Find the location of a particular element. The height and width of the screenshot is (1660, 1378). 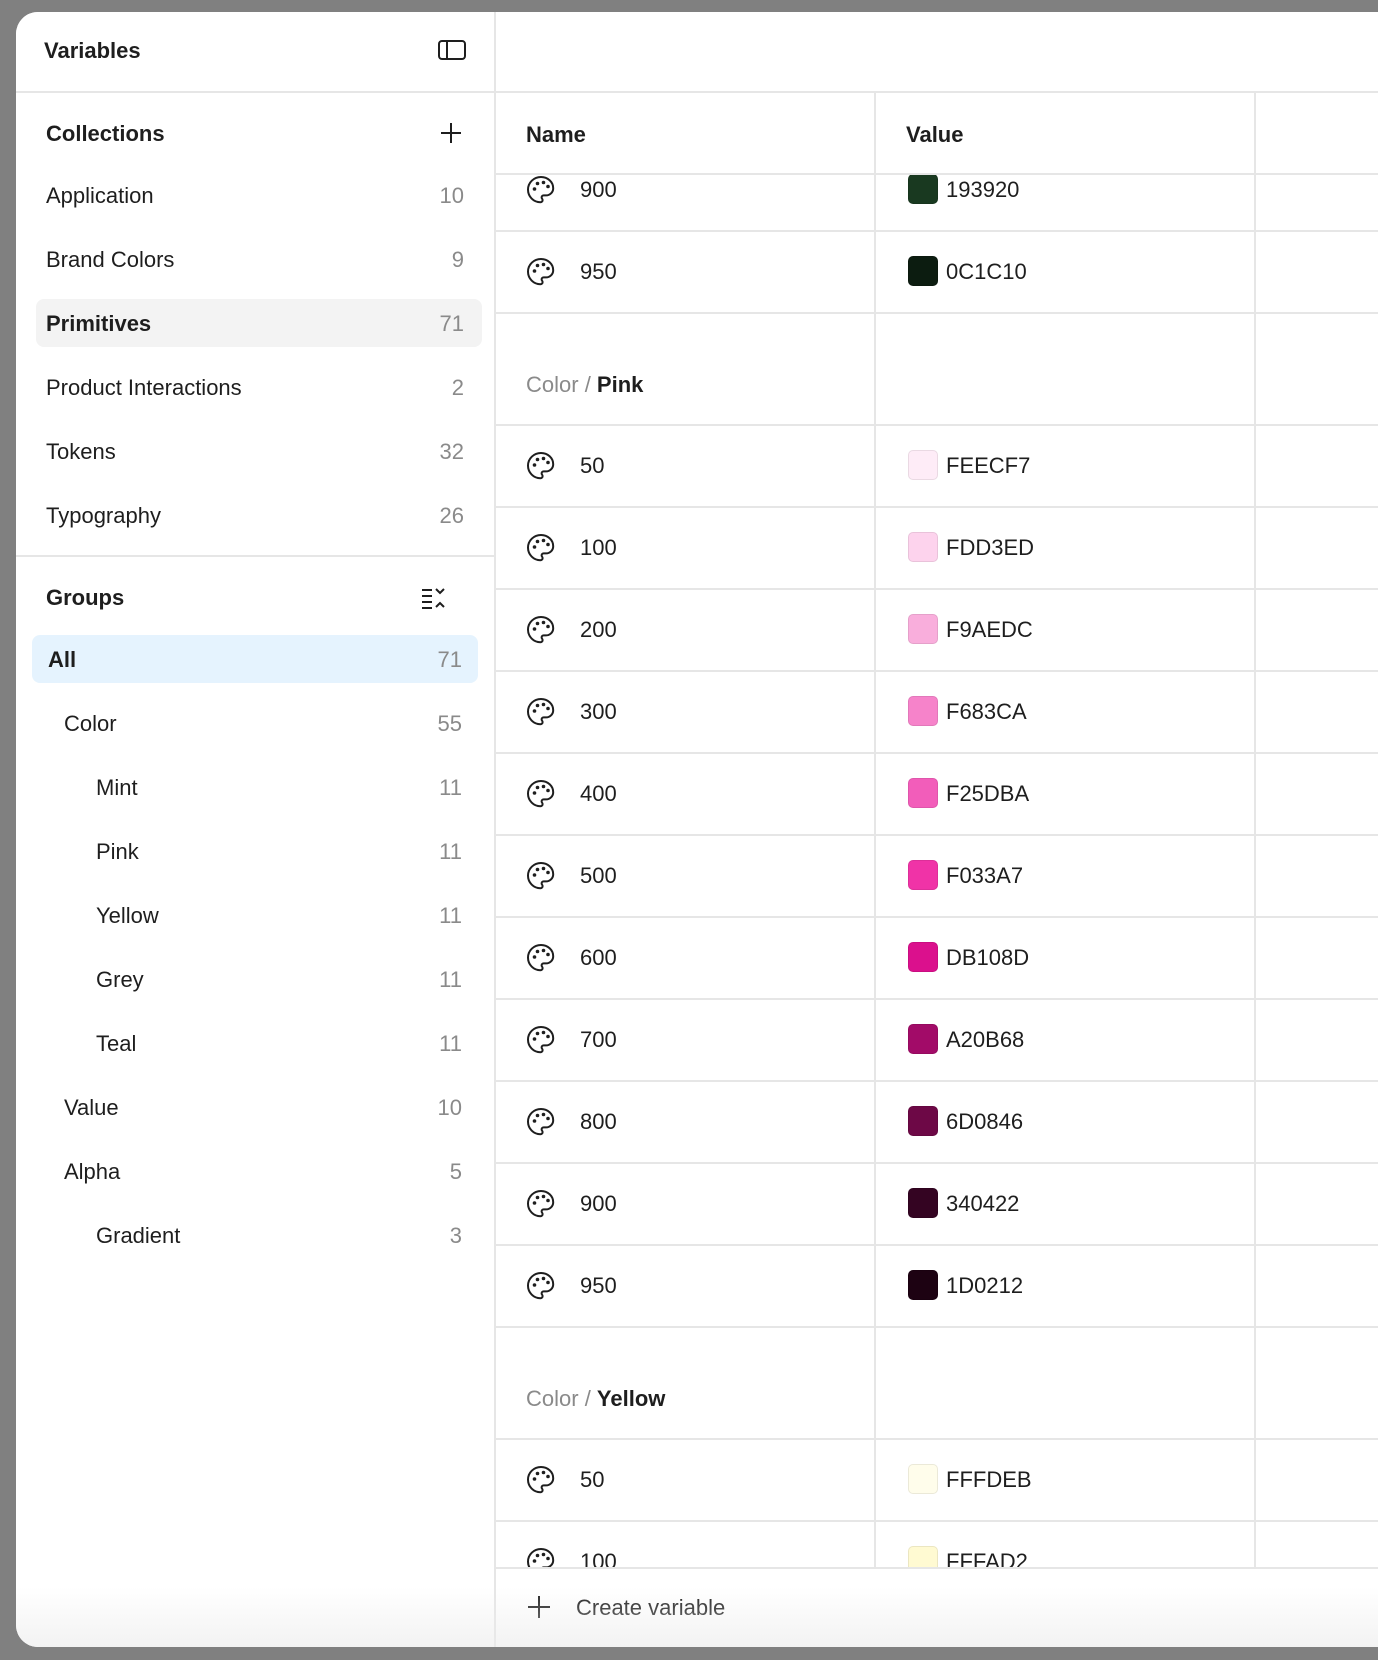

collection-item: Application 10 is located at coordinates (259, 195).